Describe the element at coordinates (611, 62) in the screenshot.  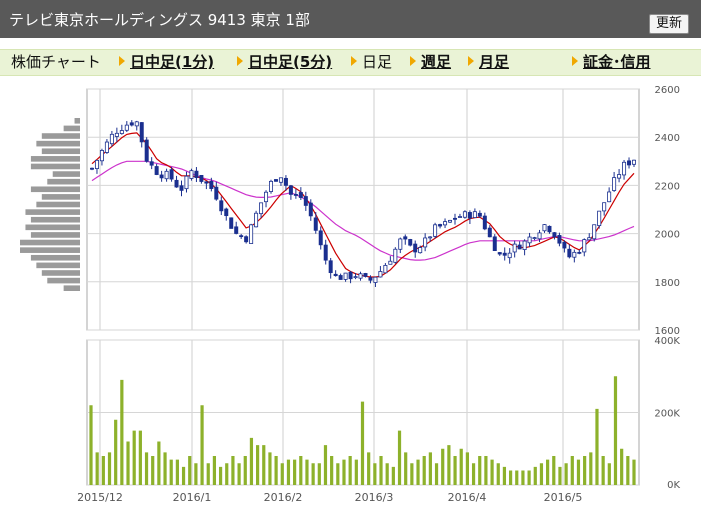
I see `margin-link: 証金･信用` at that location.